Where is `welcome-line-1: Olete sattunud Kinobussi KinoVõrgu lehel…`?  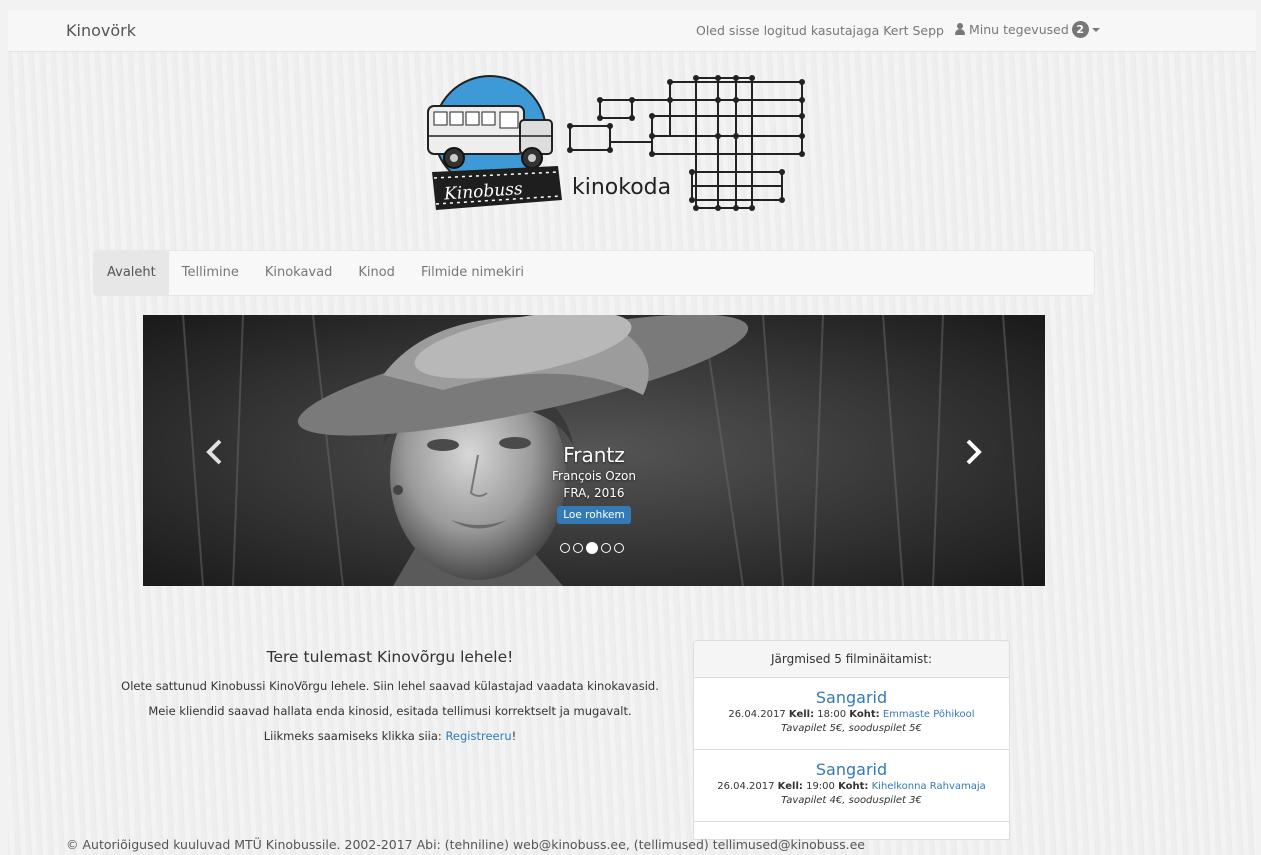
welcome-line-1: Olete sattunud Kinobussi KinoVõrgu lehel… is located at coordinates (390, 686).